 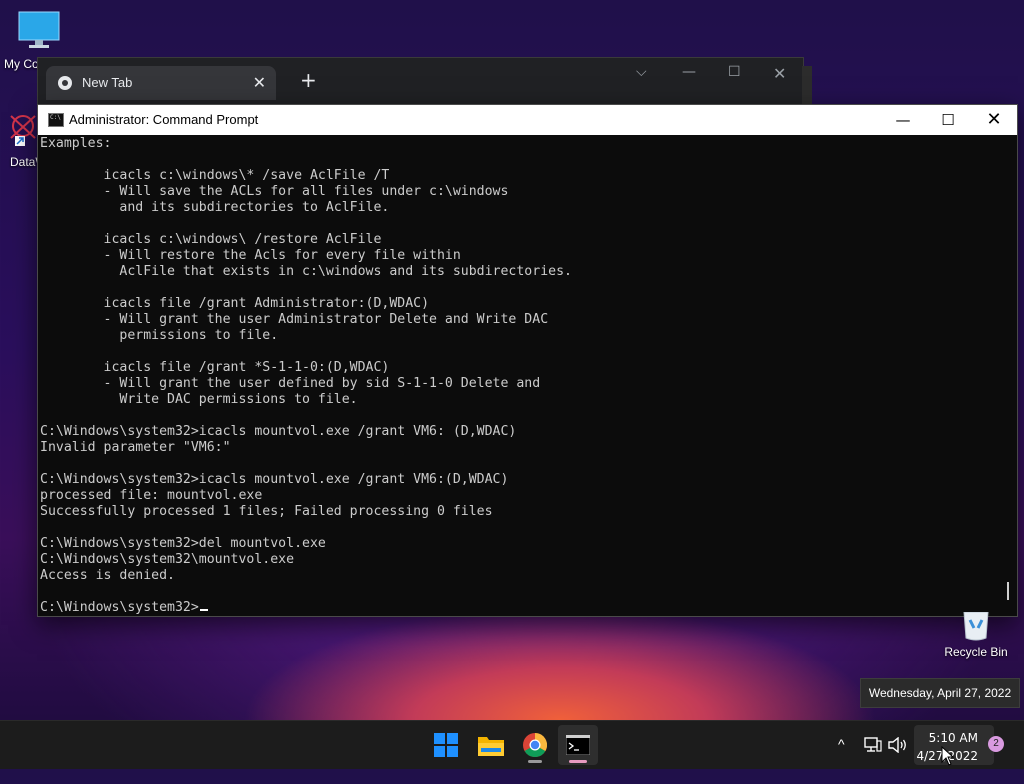 I want to click on terminal-line: Examples:, so click(x=76, y=143).